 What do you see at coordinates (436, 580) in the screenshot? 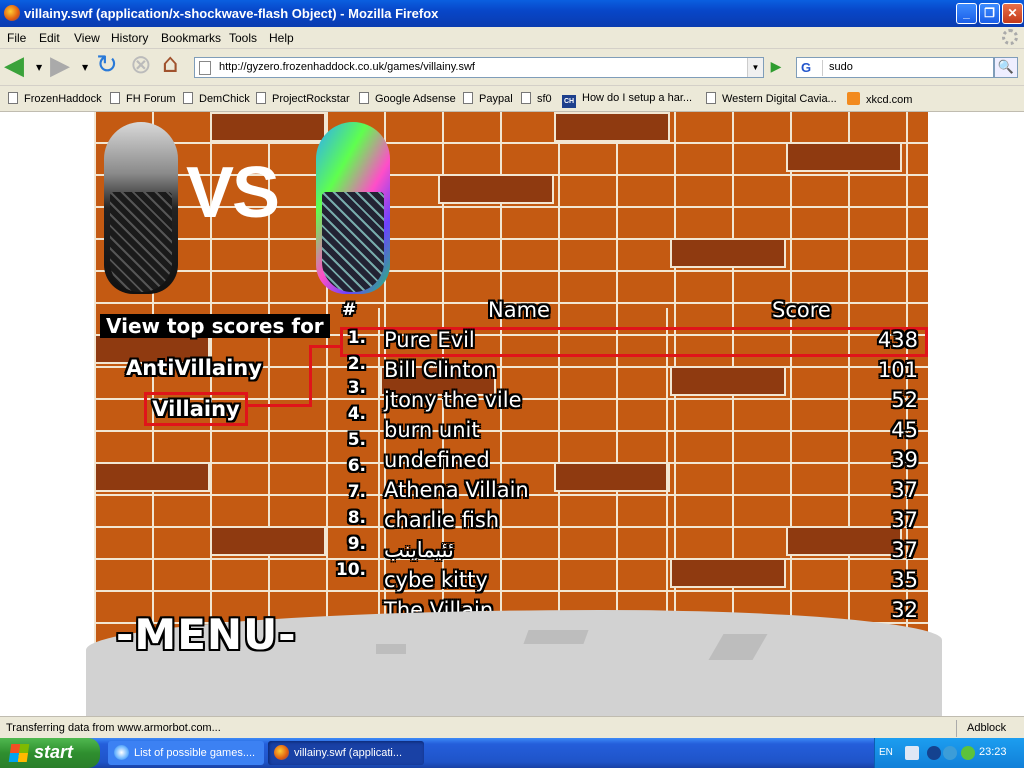
I see `score-name: cybe kitty` at bounding box center [436, 580].